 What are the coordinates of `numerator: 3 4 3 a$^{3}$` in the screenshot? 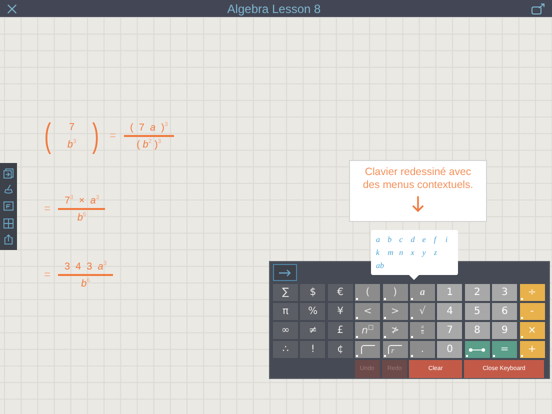 It's located at (85, 266).